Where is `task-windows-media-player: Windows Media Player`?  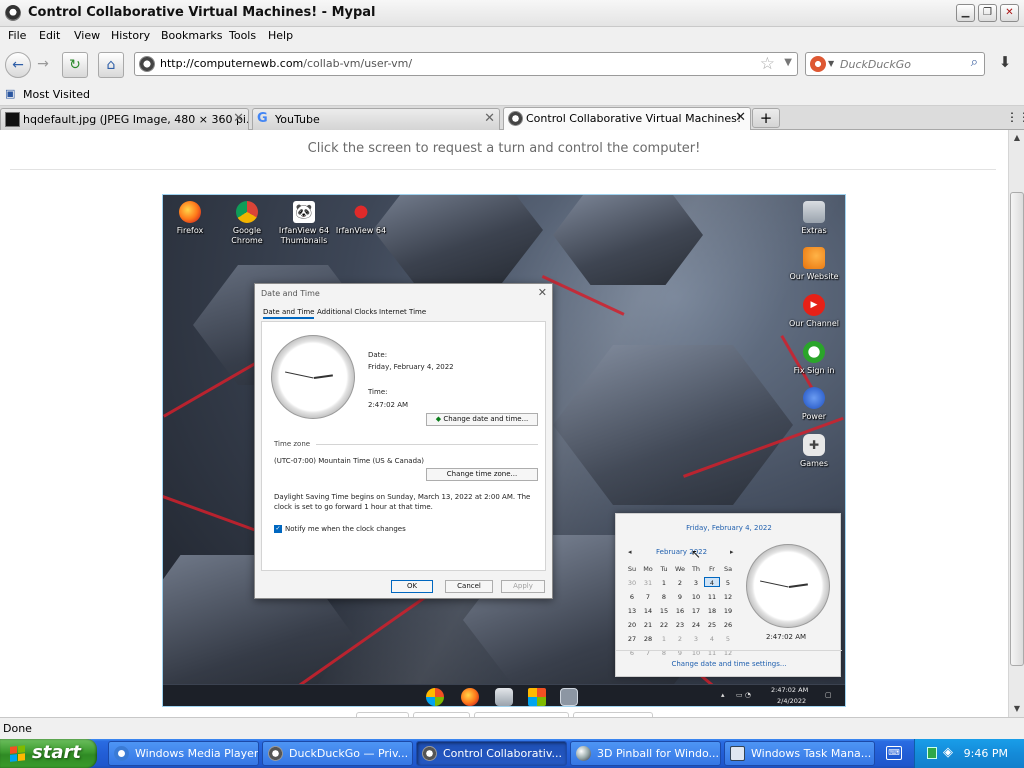 task-windows-media-player: Windows Media Player is located at coordinates (183, 753).